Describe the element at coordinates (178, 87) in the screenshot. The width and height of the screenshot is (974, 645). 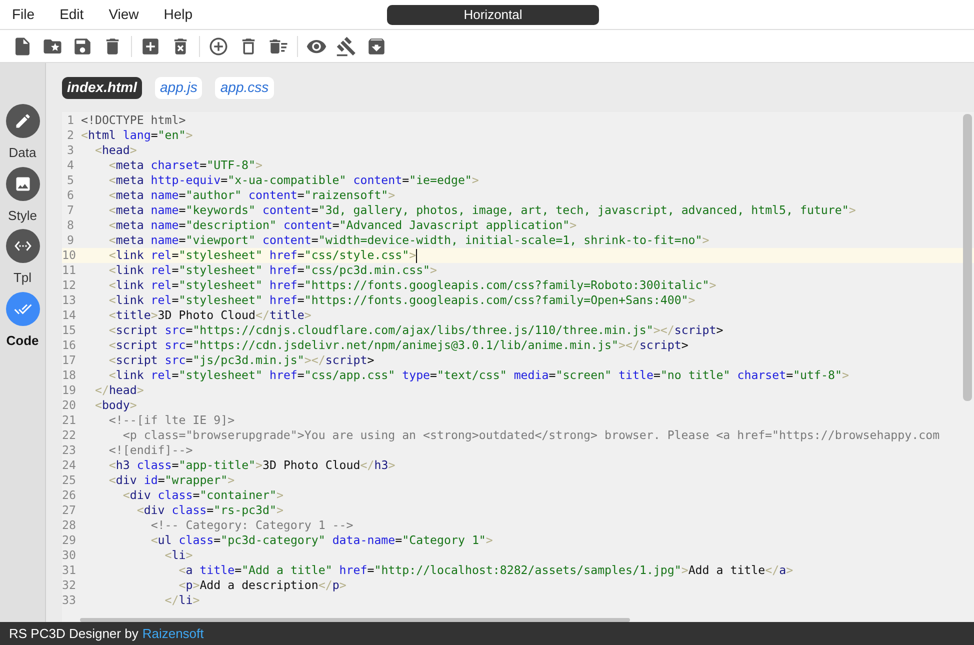
I see `file-tab: app.js` at that location.